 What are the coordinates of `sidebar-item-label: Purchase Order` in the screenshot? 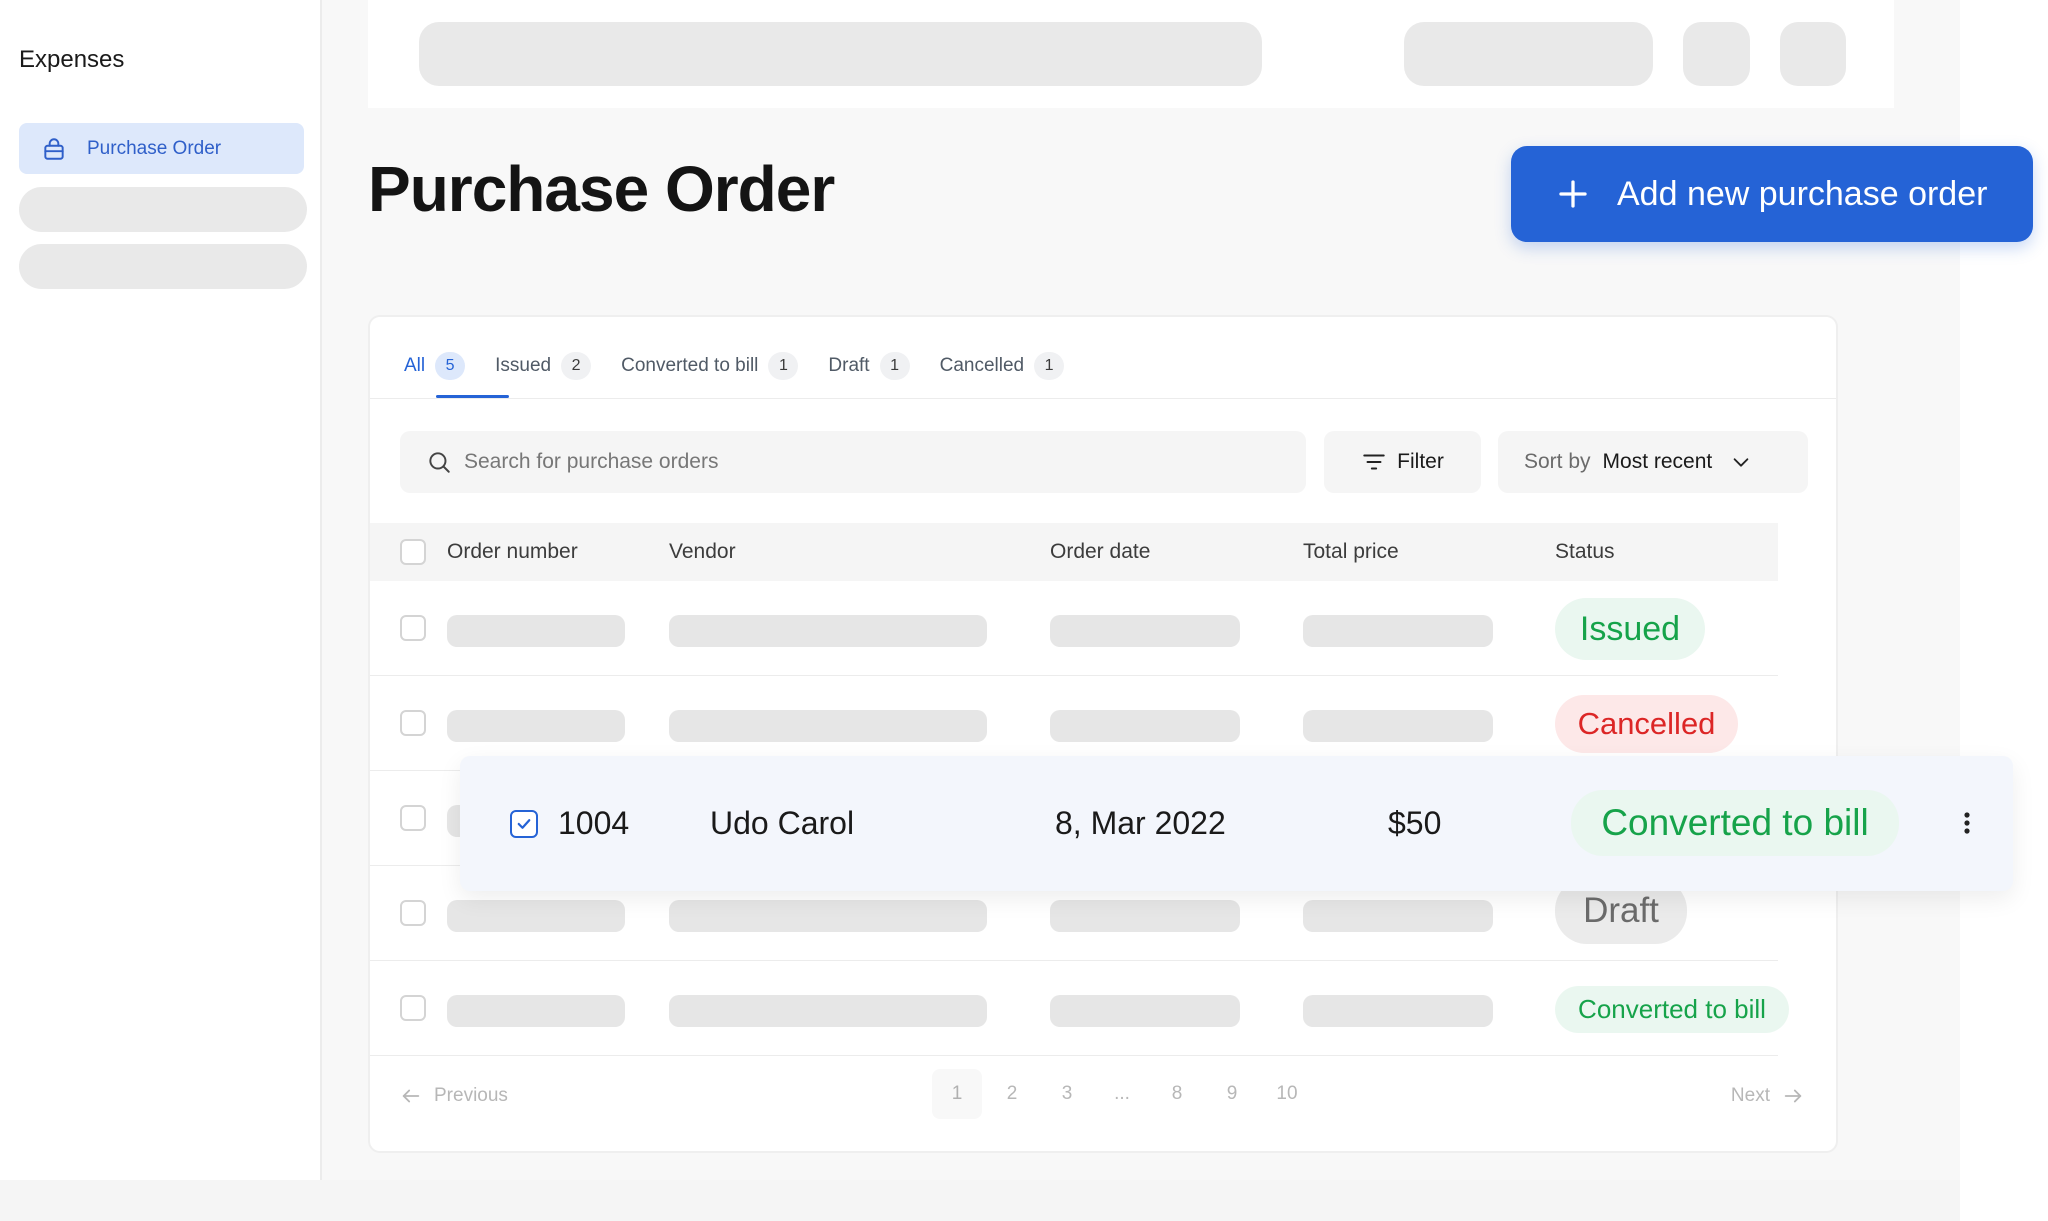 It's located at (154, 148).